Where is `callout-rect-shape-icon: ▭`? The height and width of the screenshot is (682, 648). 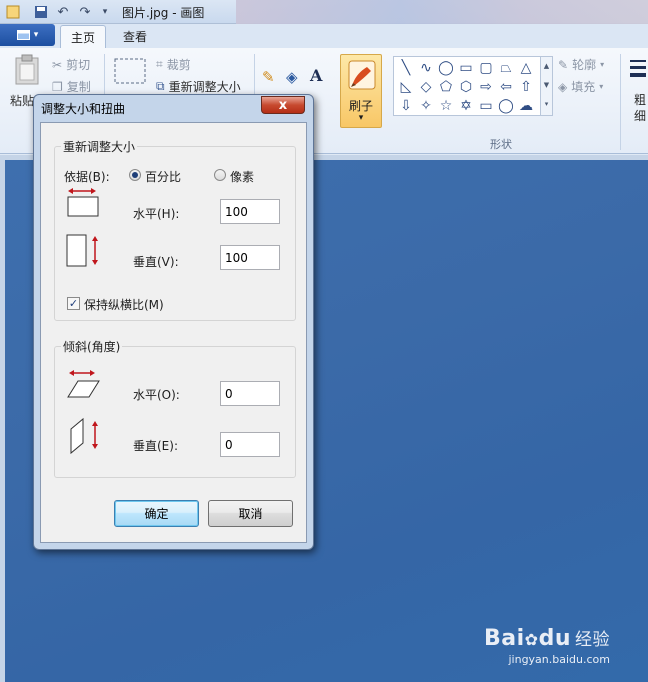 callout-rect-shape-icon: ▭ is located at coordinates (486, 105).